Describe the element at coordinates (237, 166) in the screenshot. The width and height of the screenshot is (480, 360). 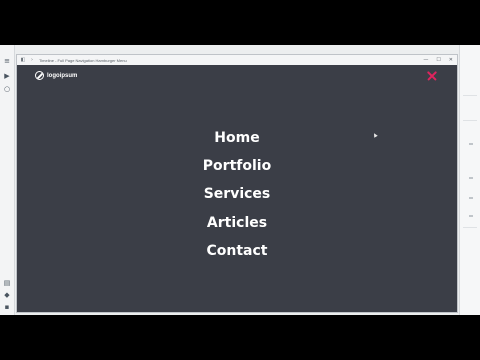
I see `nav-item-portfolio: Portfolio` at that location.